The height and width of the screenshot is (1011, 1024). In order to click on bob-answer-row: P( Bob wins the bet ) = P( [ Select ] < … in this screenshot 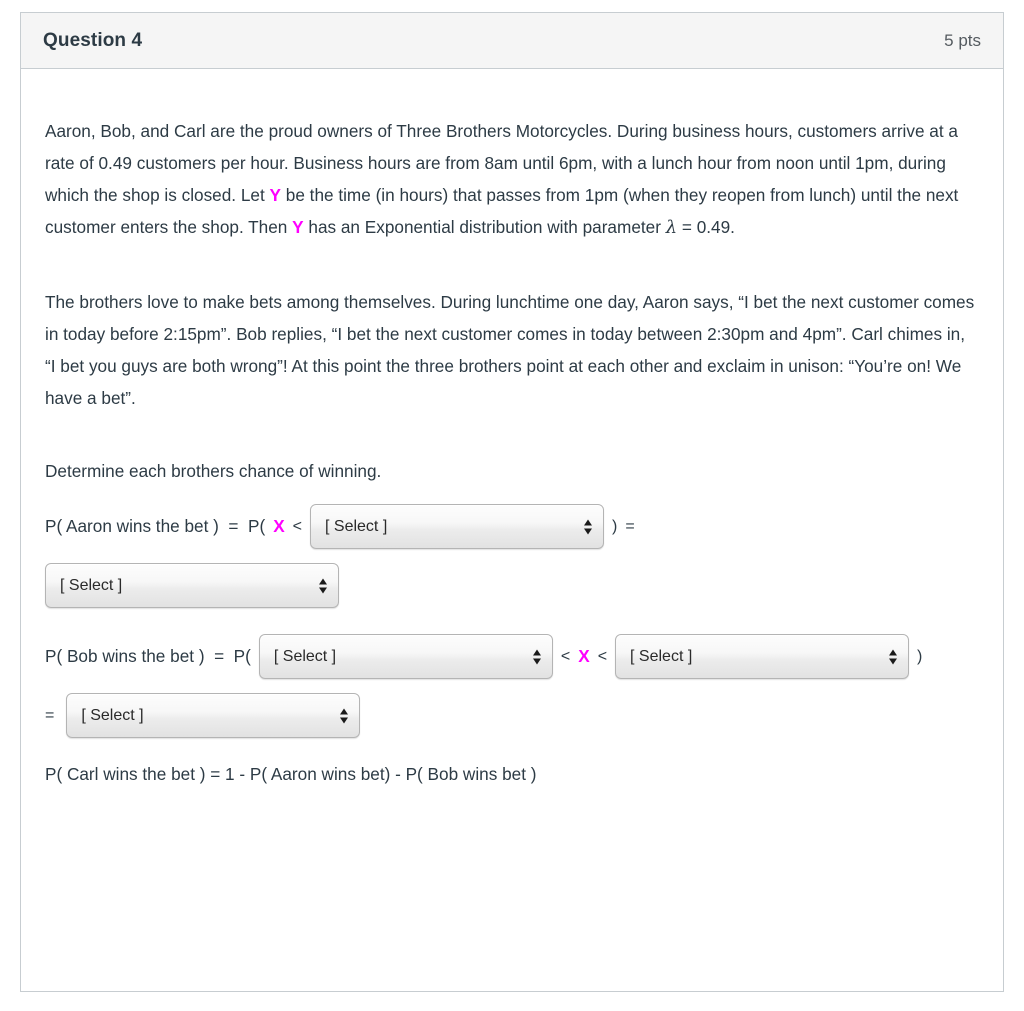, I will do `click(512, 656)`.